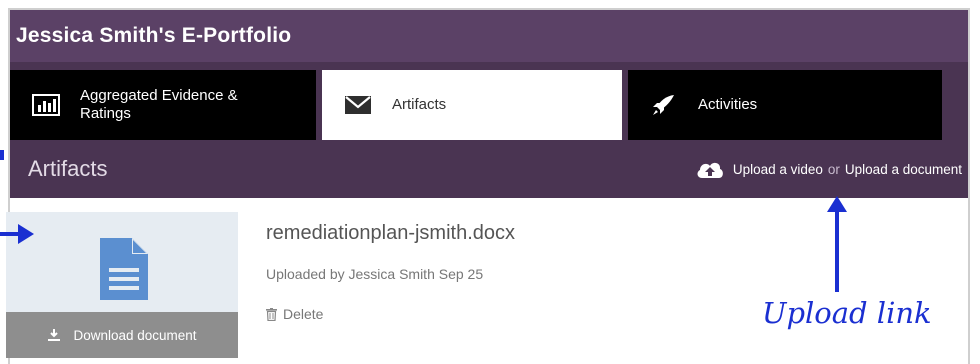 This screenshot has height=364, width=980. I want to click on annotation-label: Upload link, so click(847, 313).